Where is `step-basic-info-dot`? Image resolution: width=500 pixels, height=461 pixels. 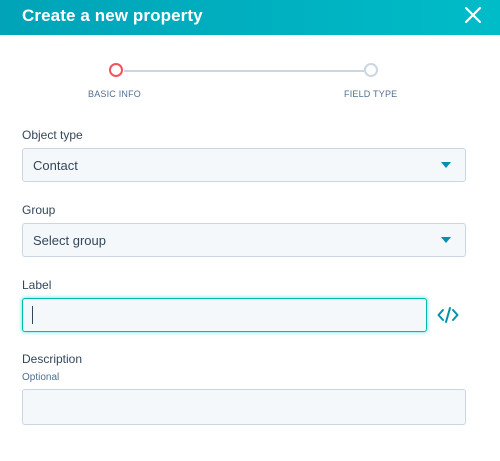 step-basic-info-dot is located at coordinates (116, 70).